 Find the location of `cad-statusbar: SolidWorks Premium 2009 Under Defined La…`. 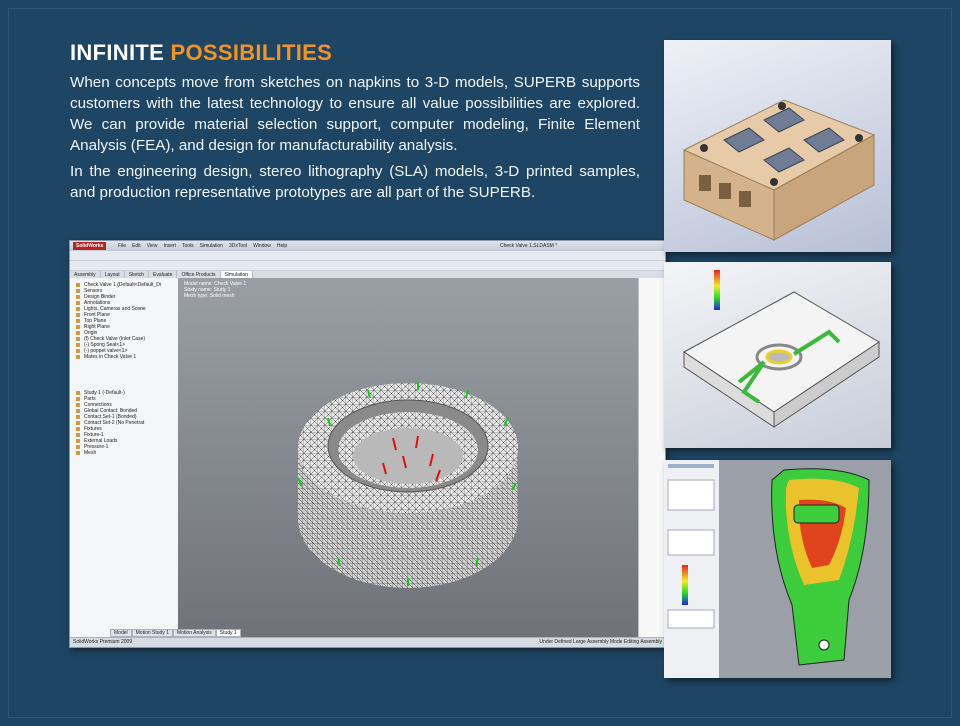

cad-statusbar: SolidWorks Premium 2009 Under Defined La… is located at coordinates (367, 642).